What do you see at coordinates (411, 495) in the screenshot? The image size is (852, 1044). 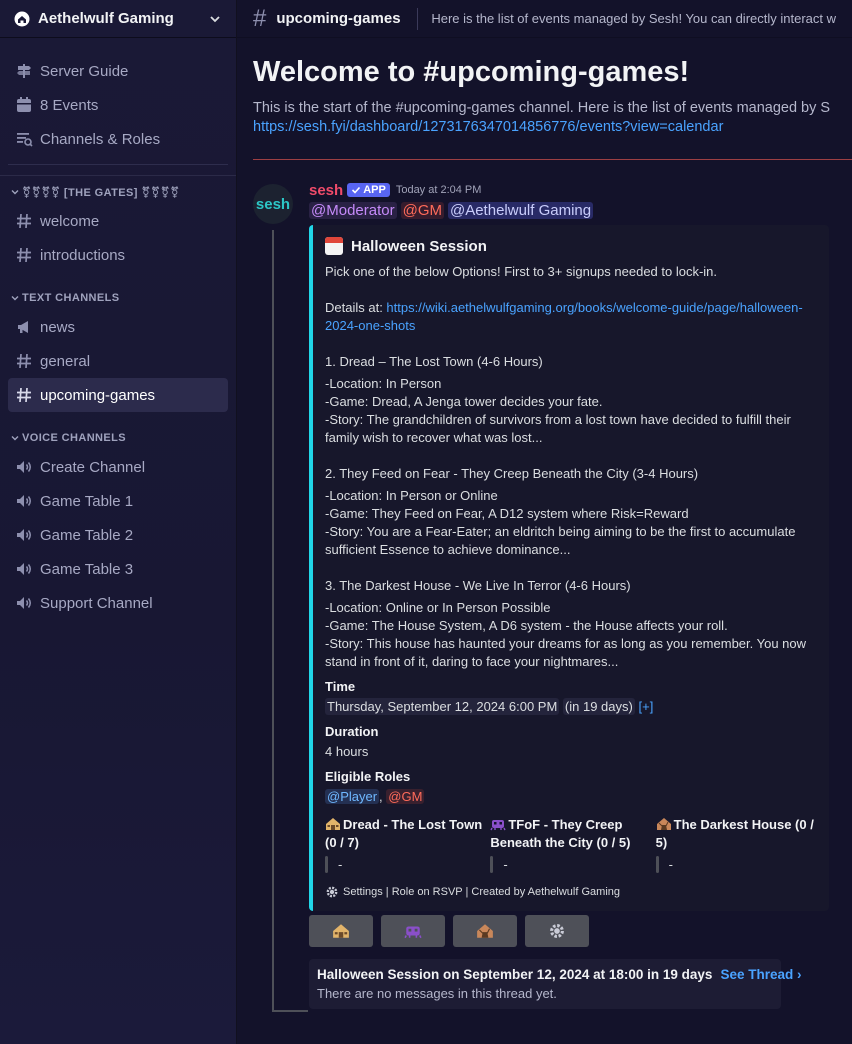 I see `option-location: -Location: In Person or Online` at bounding box center [411, 495].